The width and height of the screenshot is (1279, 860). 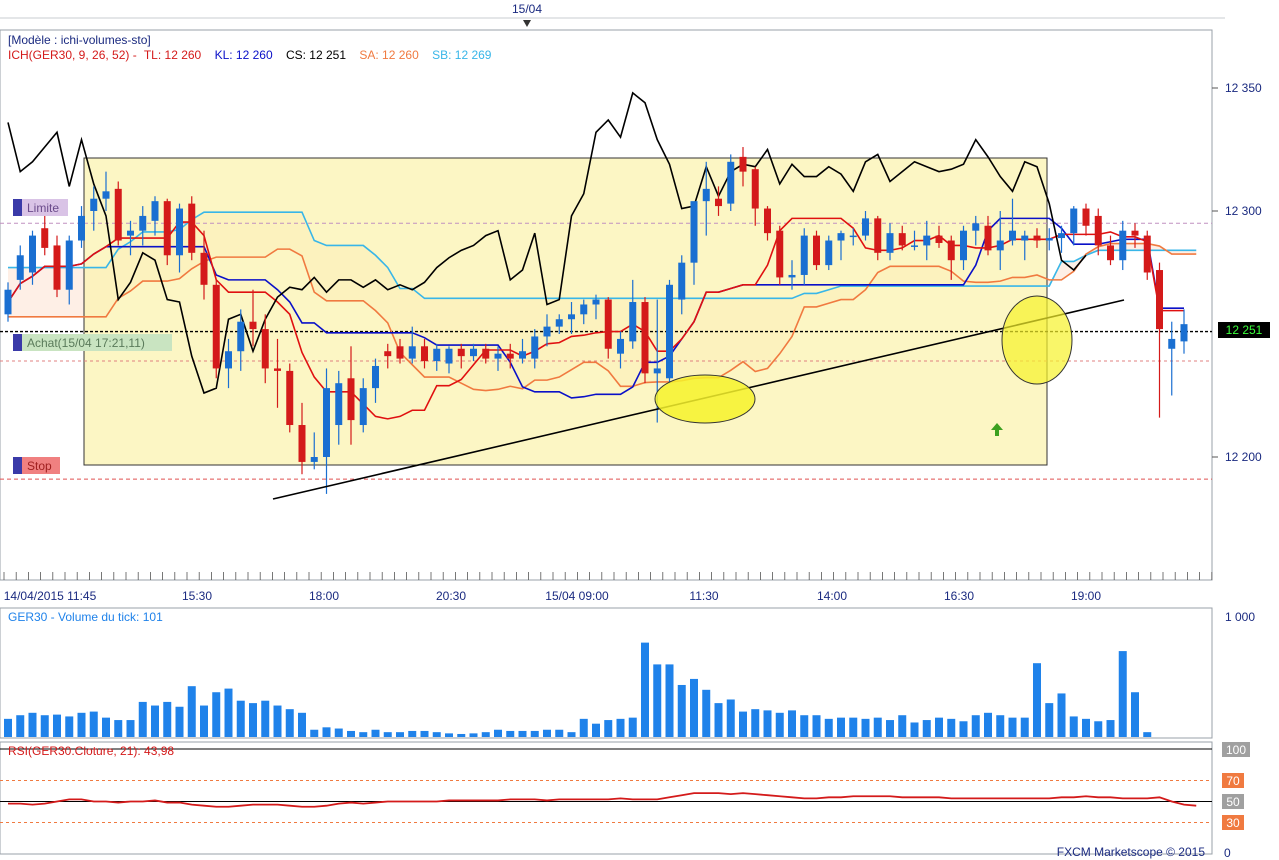 I want to click on rsi-50-label: 50, so click(x=1233, y=802).